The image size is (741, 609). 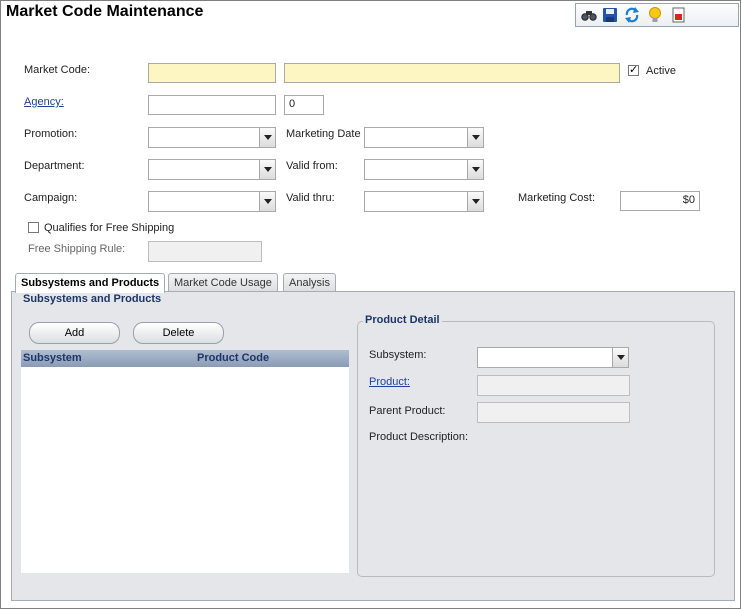 I want to click on delete-button: Delete, so click(x=178, y=333).